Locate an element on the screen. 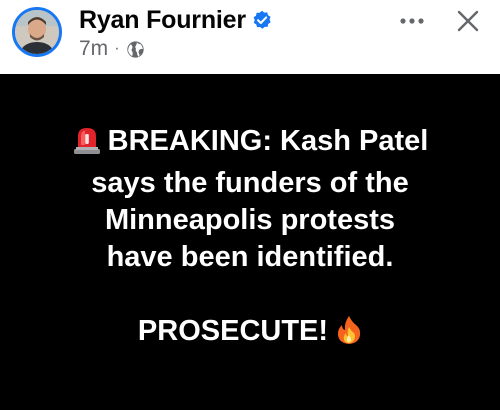 The width and height of the screenshot is (500, 410). avatar-image is located at coordinates (37, 32).